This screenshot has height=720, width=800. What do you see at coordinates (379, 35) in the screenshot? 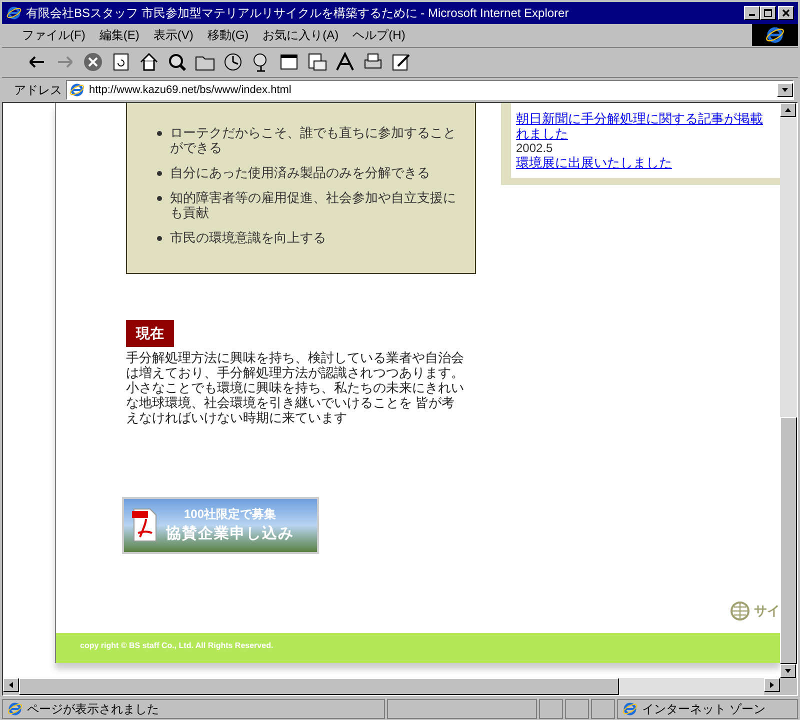
I see `menu-item: ヘルプ(H)` at bounding box center [379, 35].